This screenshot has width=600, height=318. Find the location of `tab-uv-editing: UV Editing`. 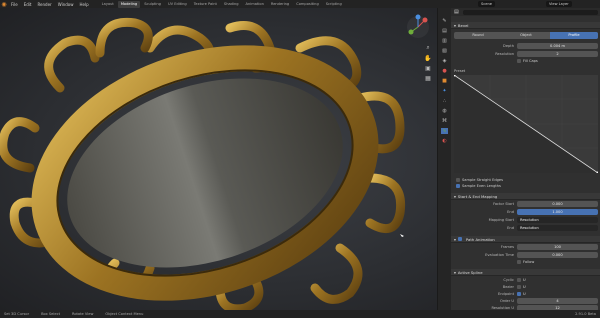

tab-uv-editing: UV Editing is located at coordinates (177, 4).